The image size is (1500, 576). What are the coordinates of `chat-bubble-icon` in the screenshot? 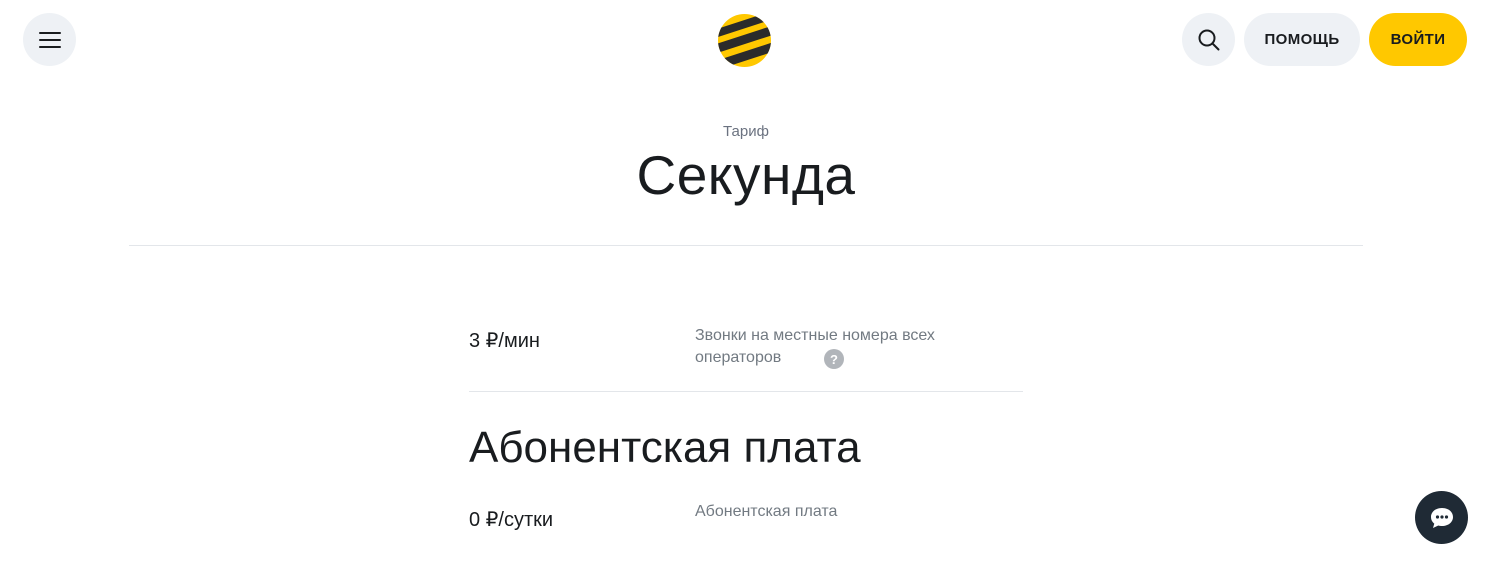 It's located at (1441, 517).